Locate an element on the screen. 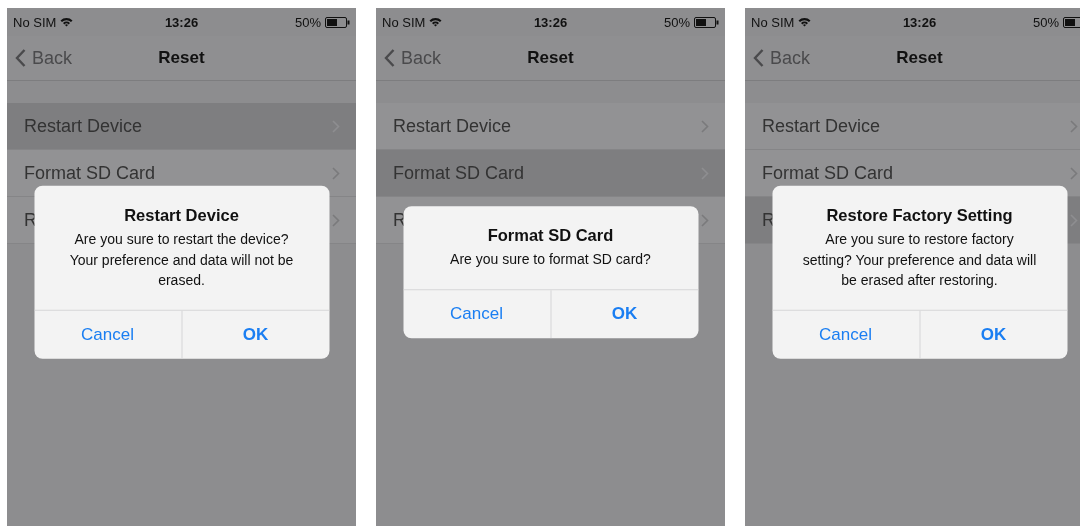 The width and height of the screenshot is (1080, 526). alert-message: Are you sure to restart the device? Your preference and data will not be erased. is located at coordinates (181, 259).